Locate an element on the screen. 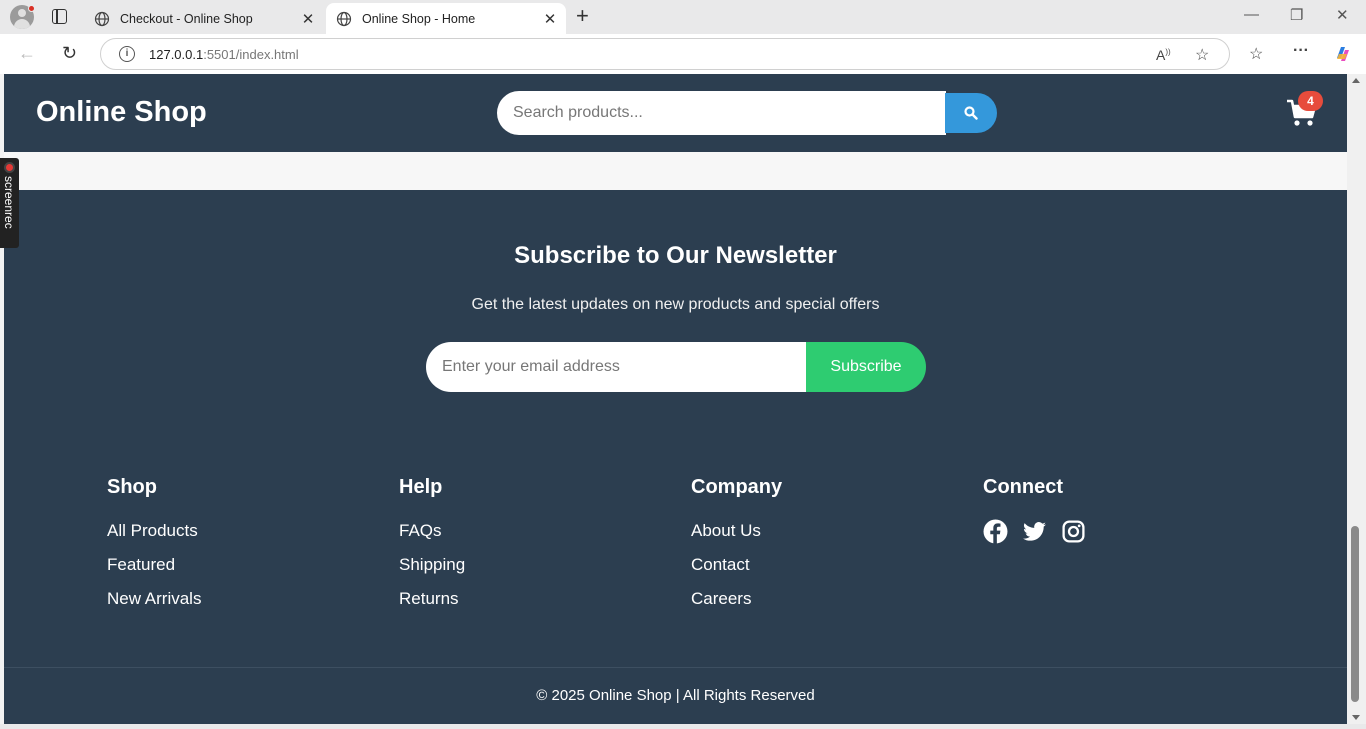  footer-link-shipping: Shipping is located at coordinates (529, 572).